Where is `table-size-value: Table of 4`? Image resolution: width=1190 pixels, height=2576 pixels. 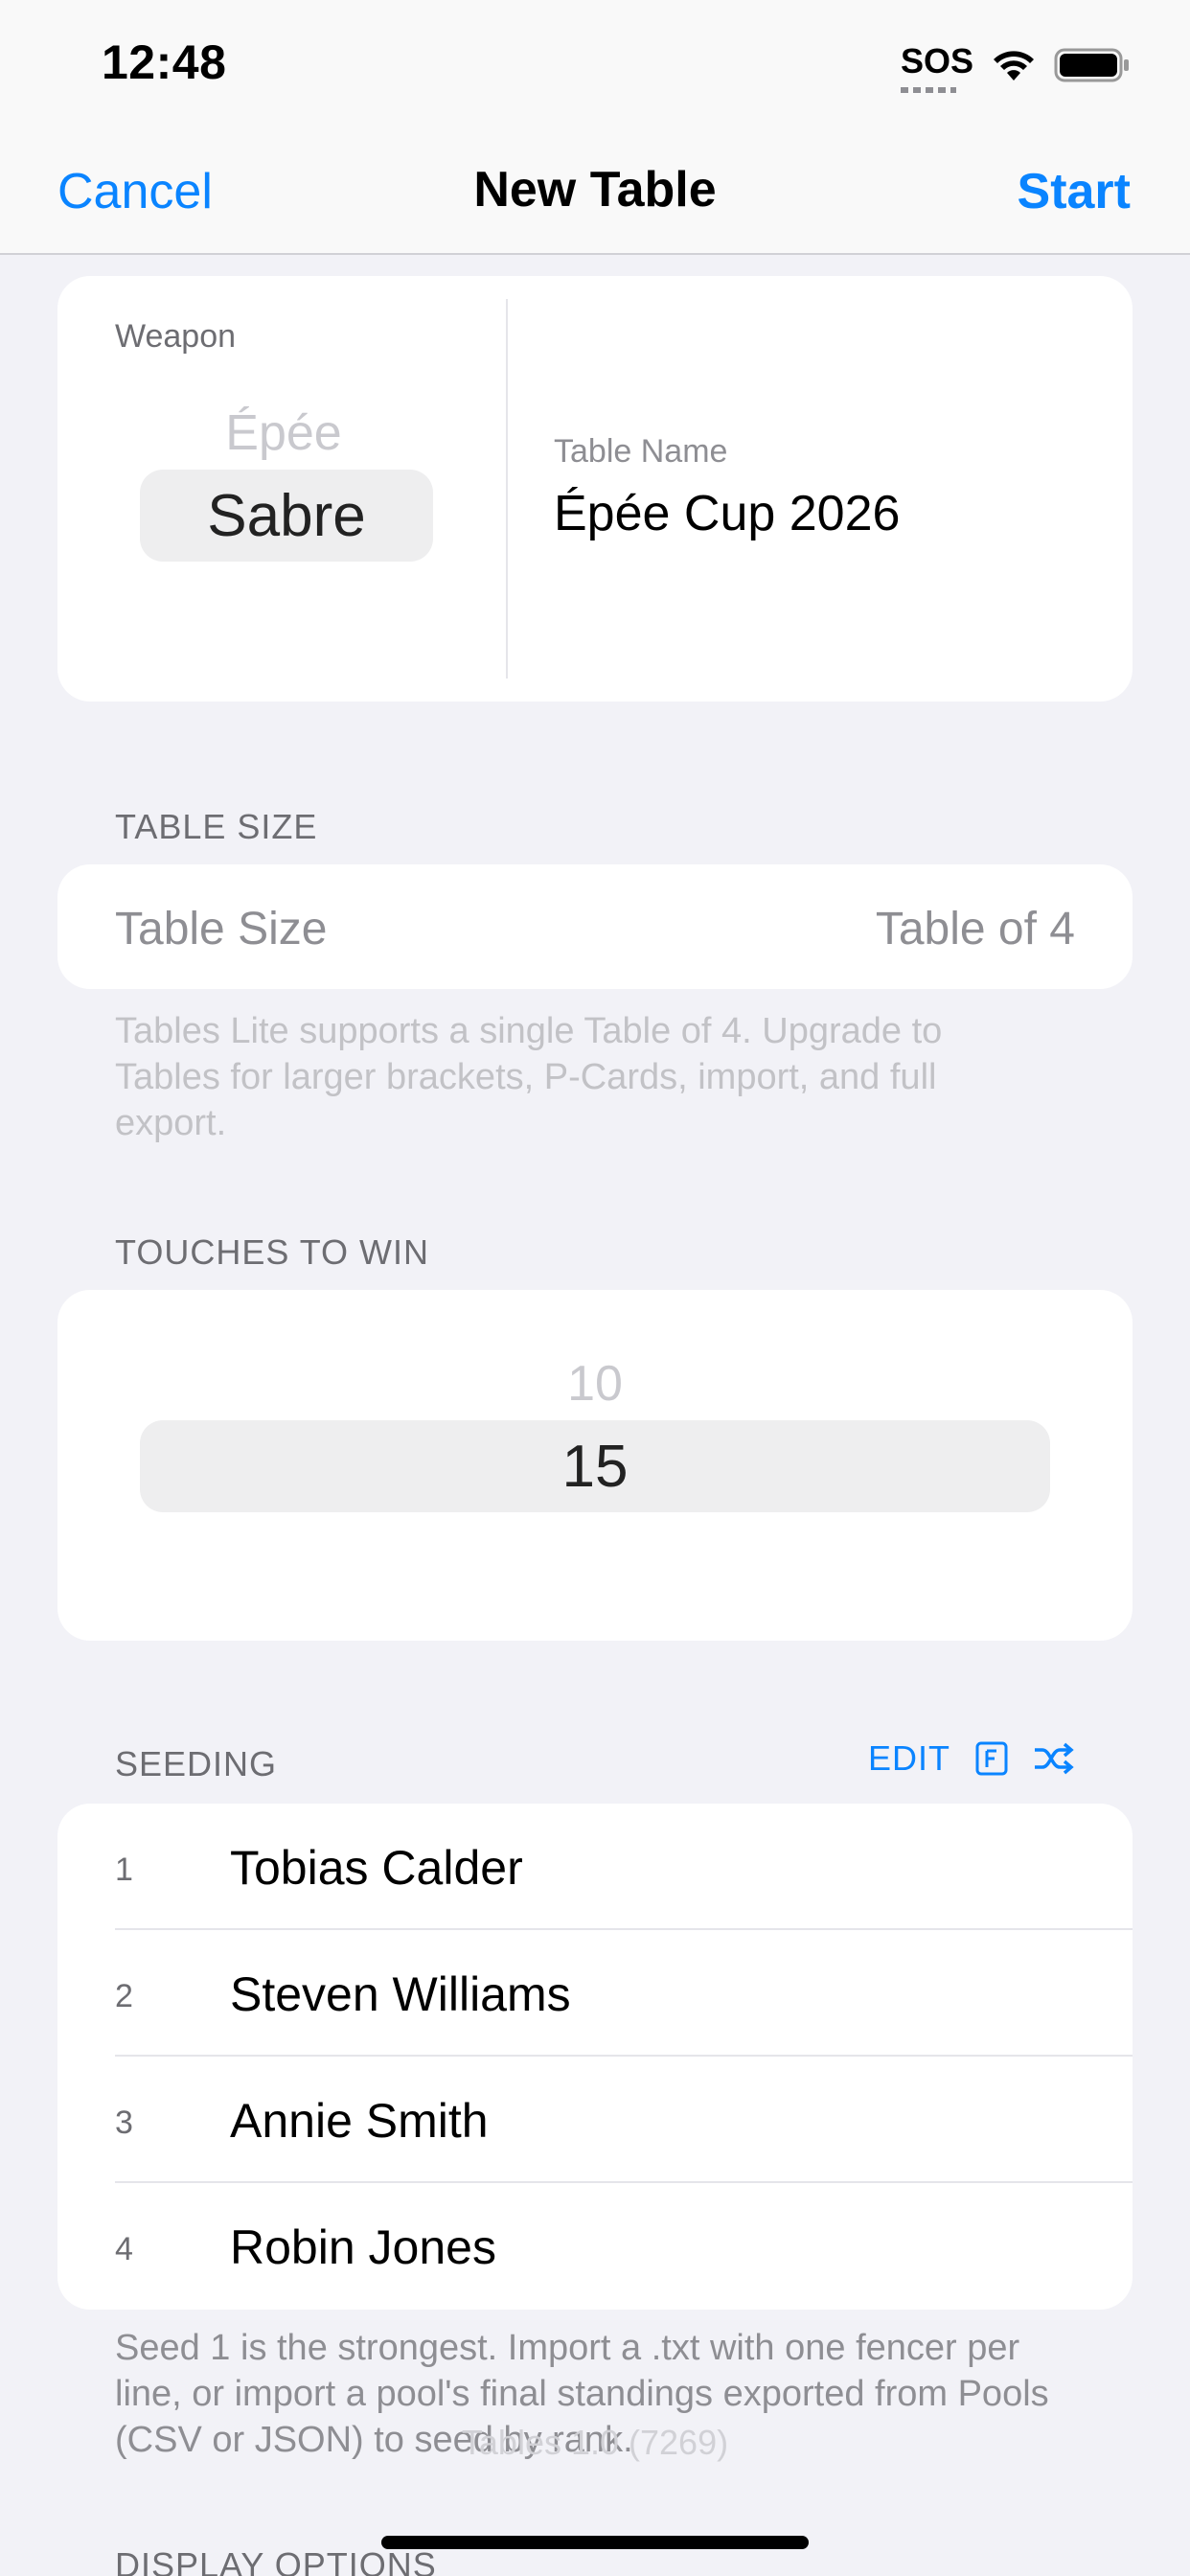 table-size-value: Table of 4 is located at coordinates (975, 929).